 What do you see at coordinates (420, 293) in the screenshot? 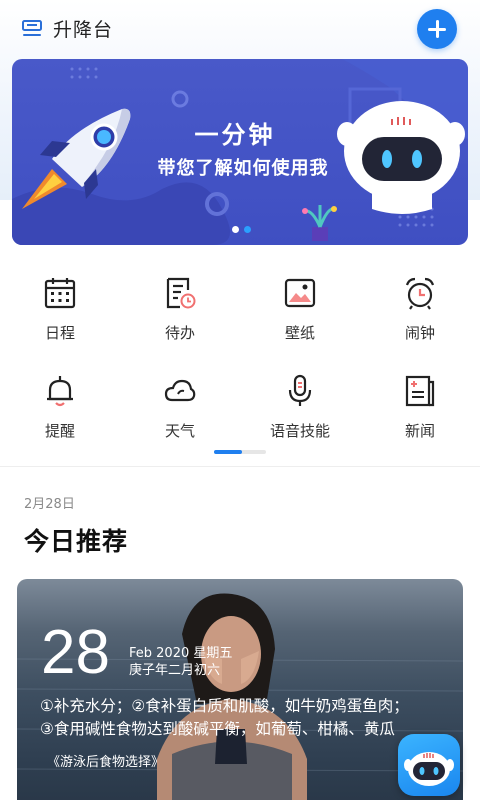
I see `alarm-clock-icon` at bounding box center [420, 293].